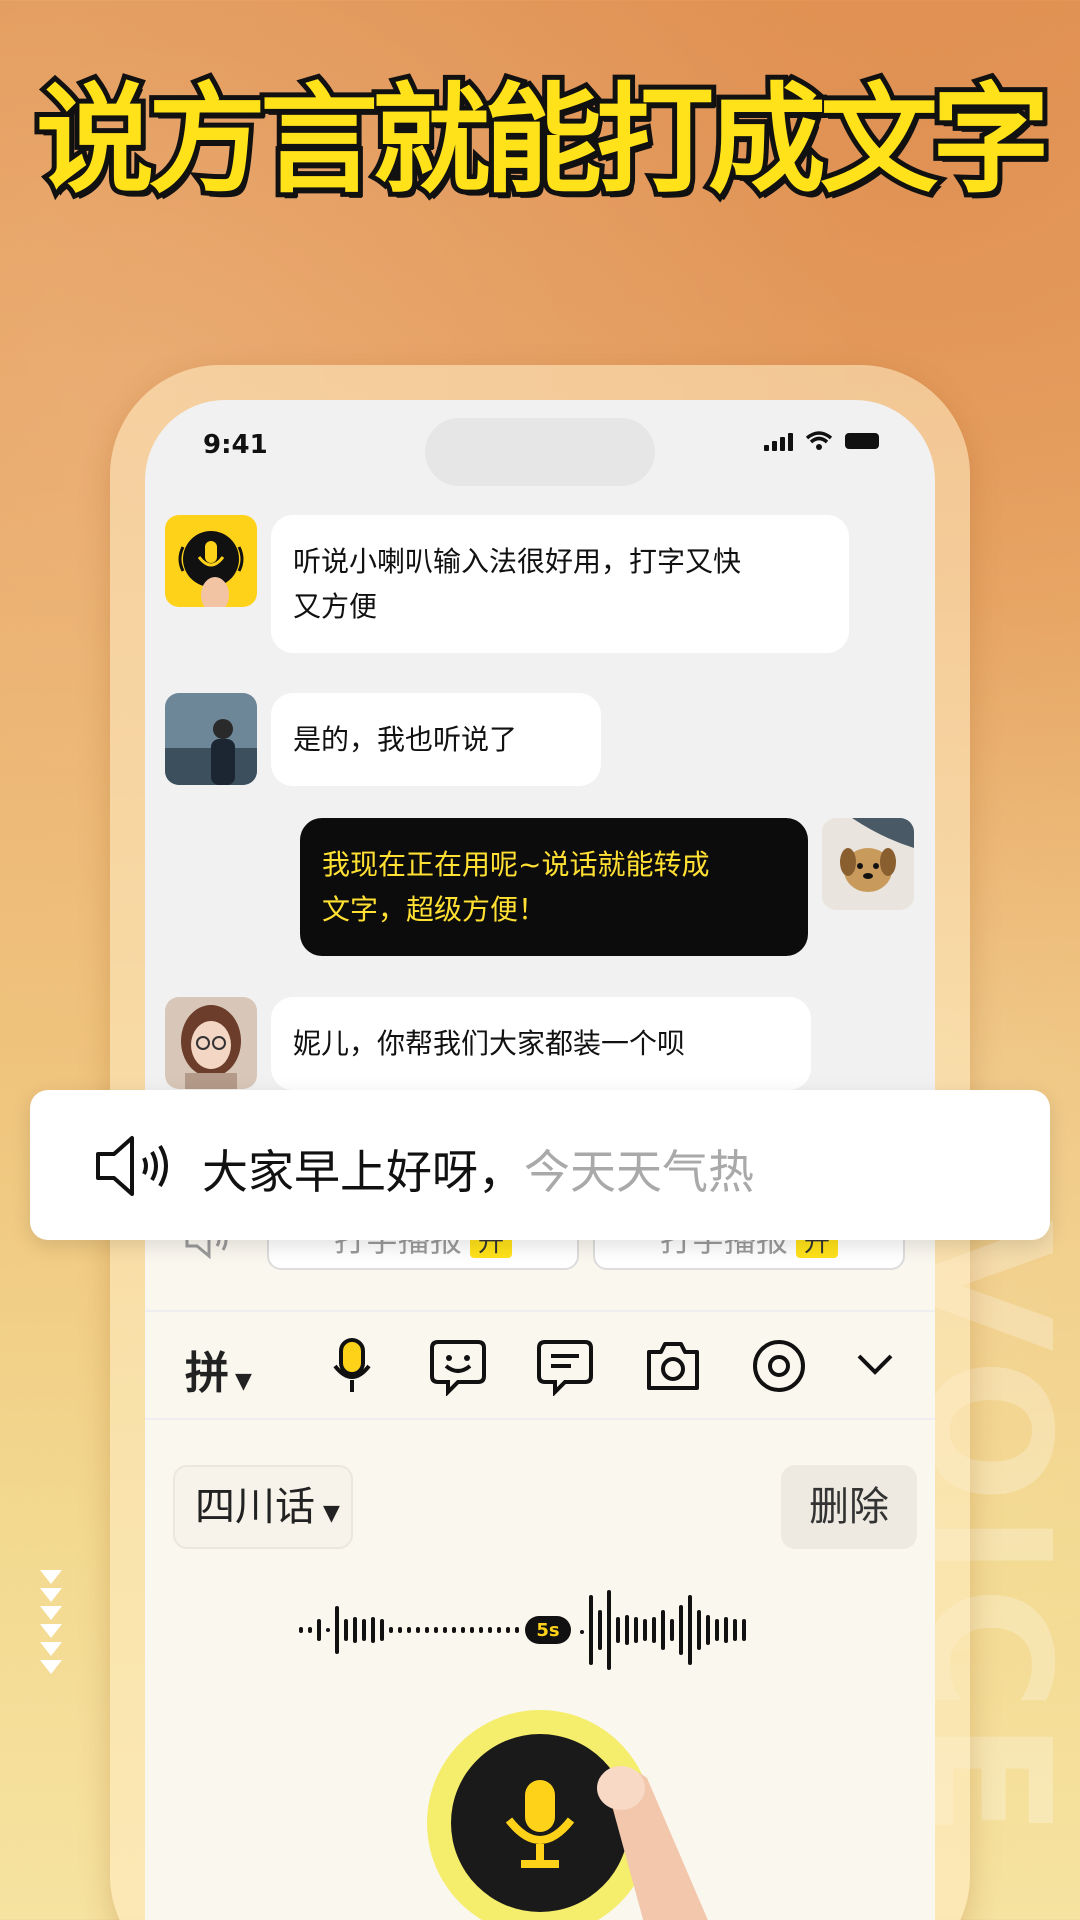  Describe the element at coordinates (554, 887) in the screenshot. I see `message-bubble: 我现在正在用呢~说话就能转成 文字，超级方便！` at that location.